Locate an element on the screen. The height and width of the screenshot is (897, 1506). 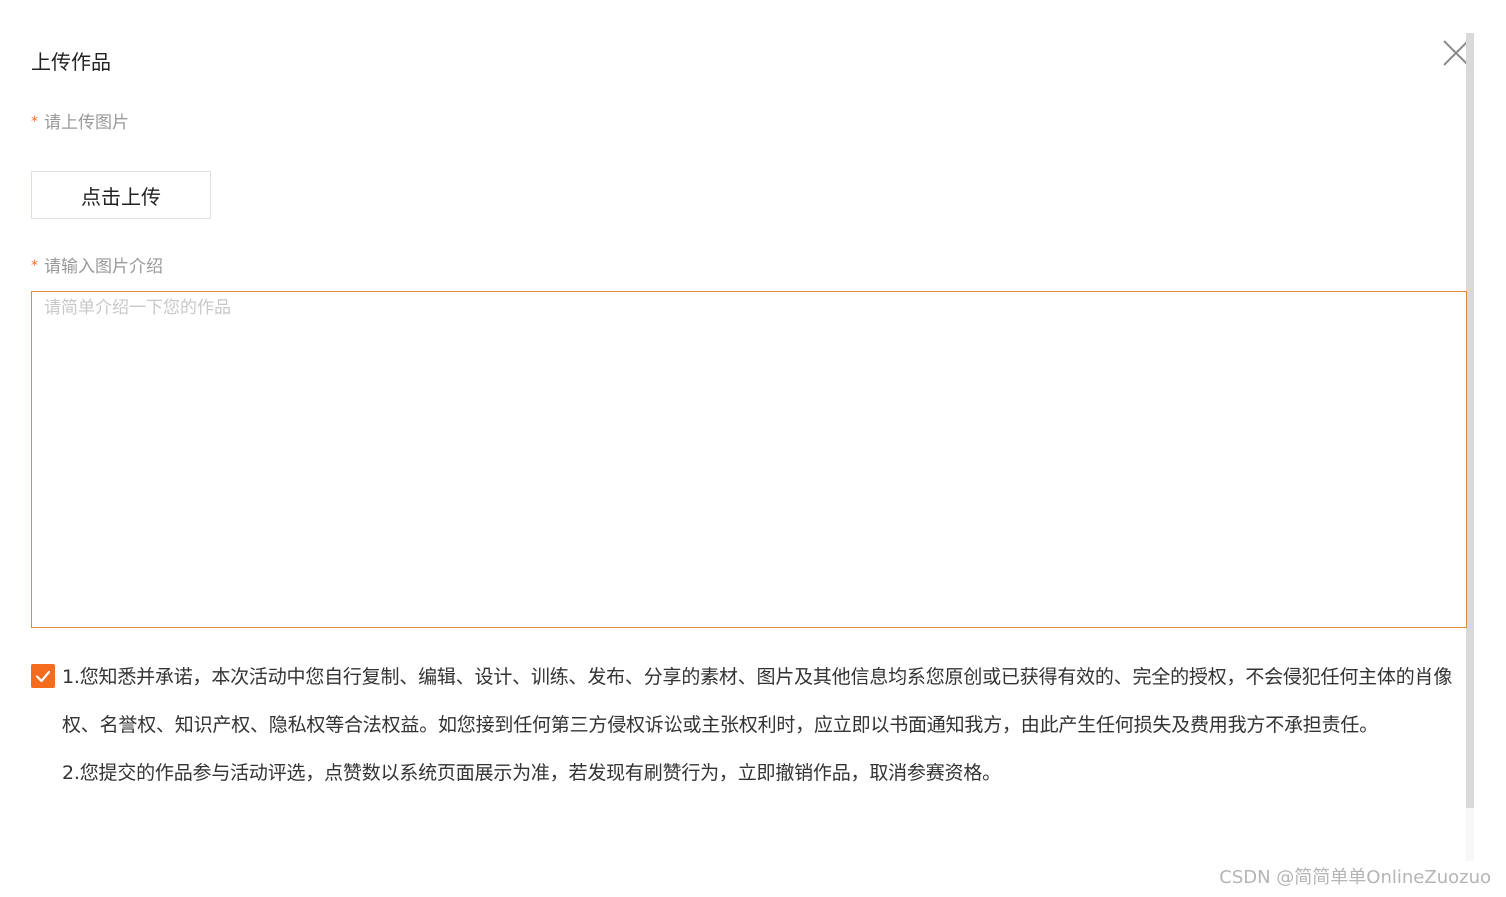
description-field-label: * 请输入图片介绍 is located at coordinates (97, 266).